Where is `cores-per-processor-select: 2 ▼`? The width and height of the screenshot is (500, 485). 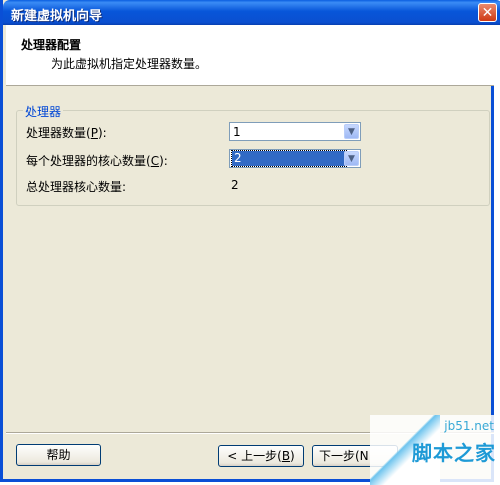 cores-per-processor-select: 2 ▼ is located at coordinates (295, 158).